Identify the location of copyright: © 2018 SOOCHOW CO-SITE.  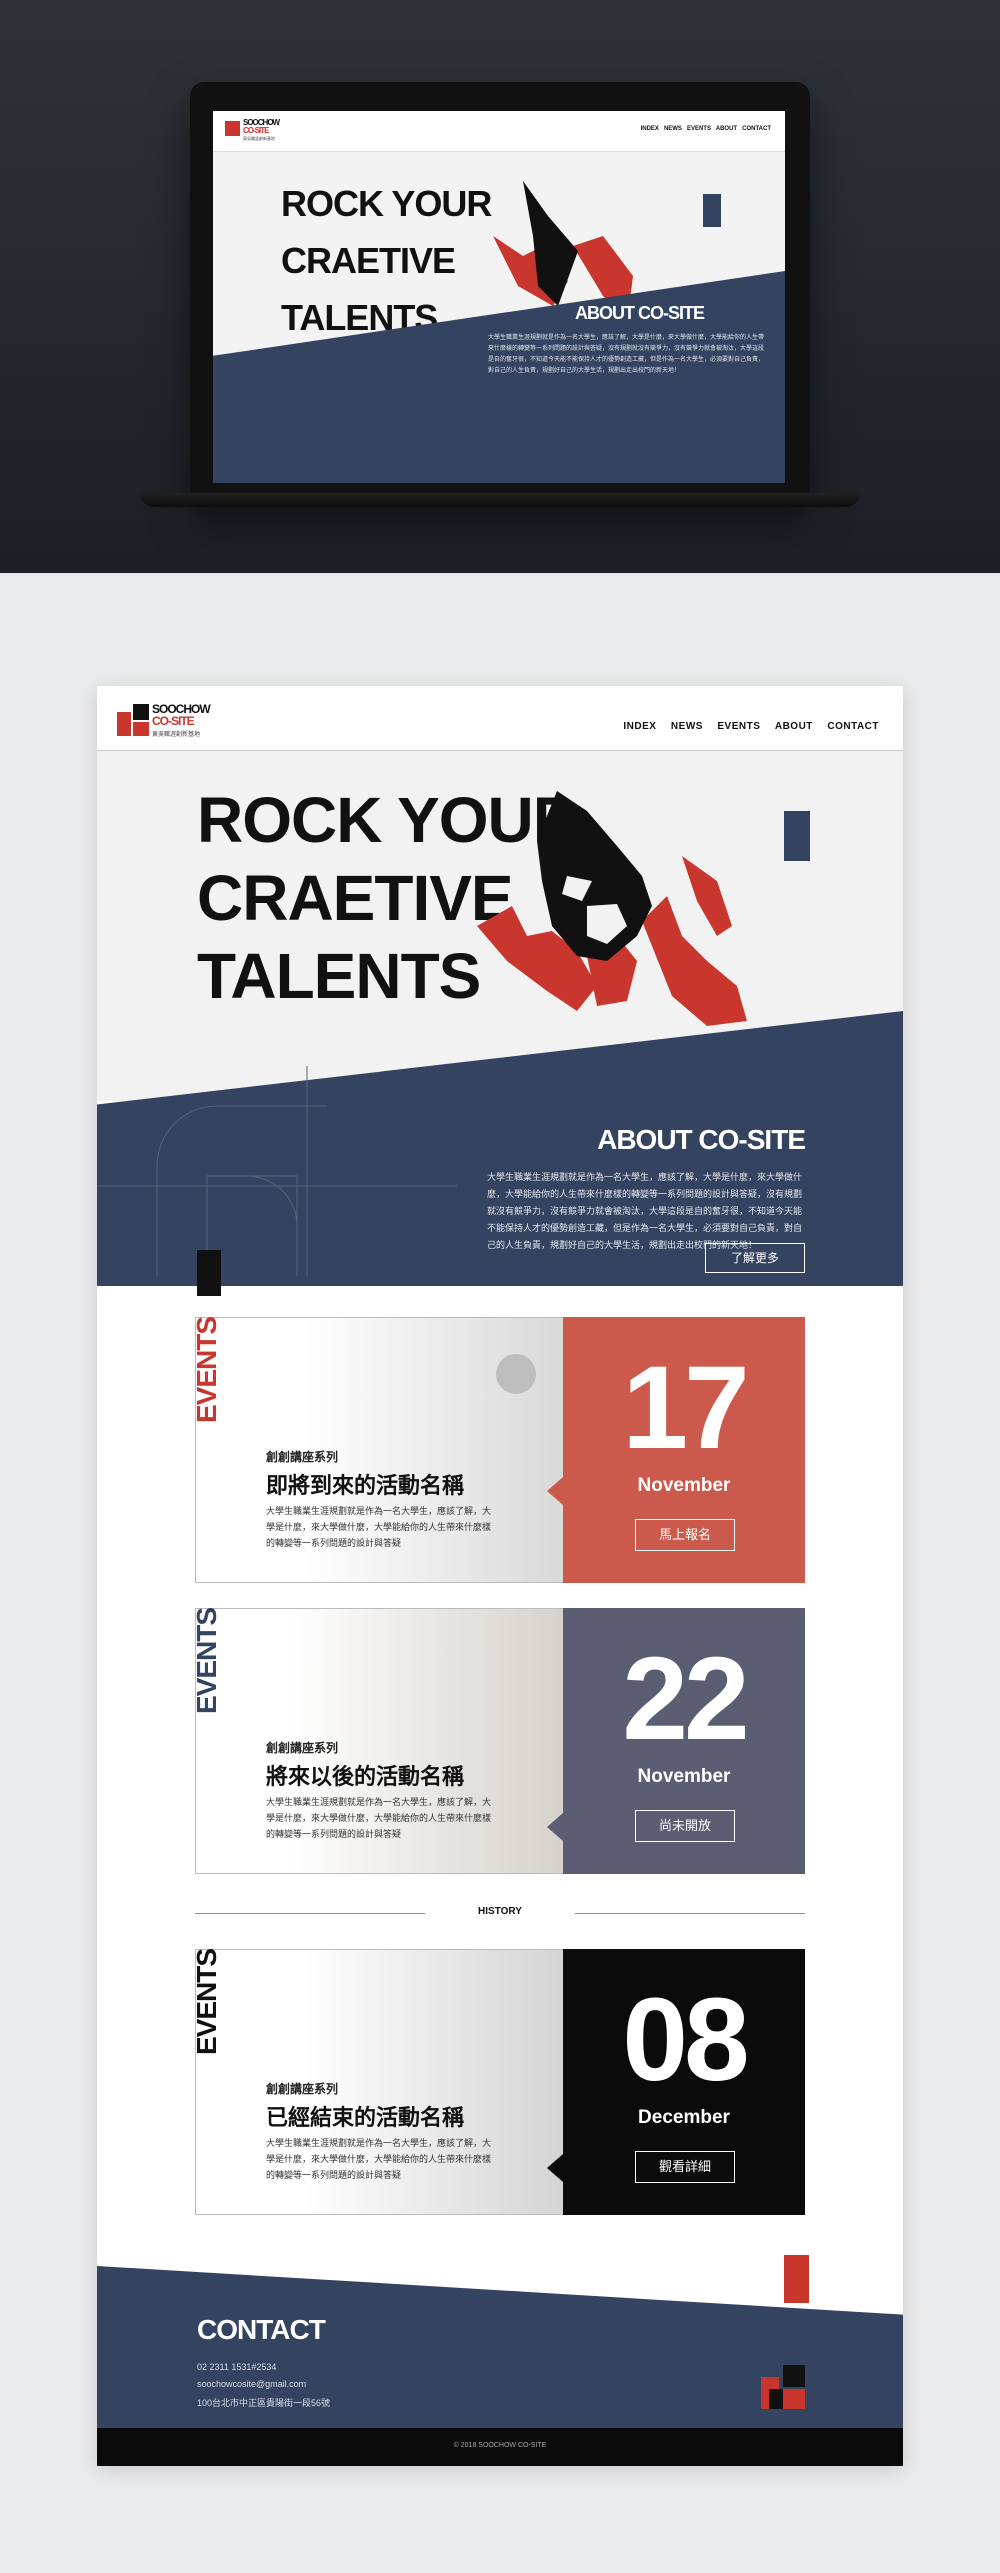
(500, 2445).